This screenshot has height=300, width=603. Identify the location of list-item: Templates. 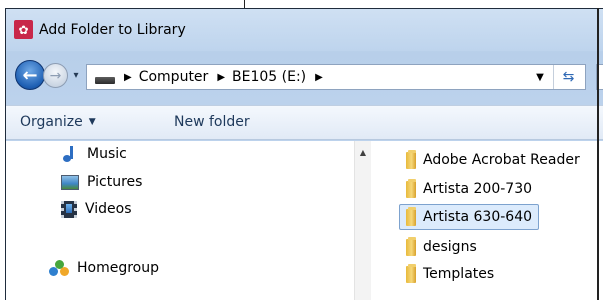
(450, 274).